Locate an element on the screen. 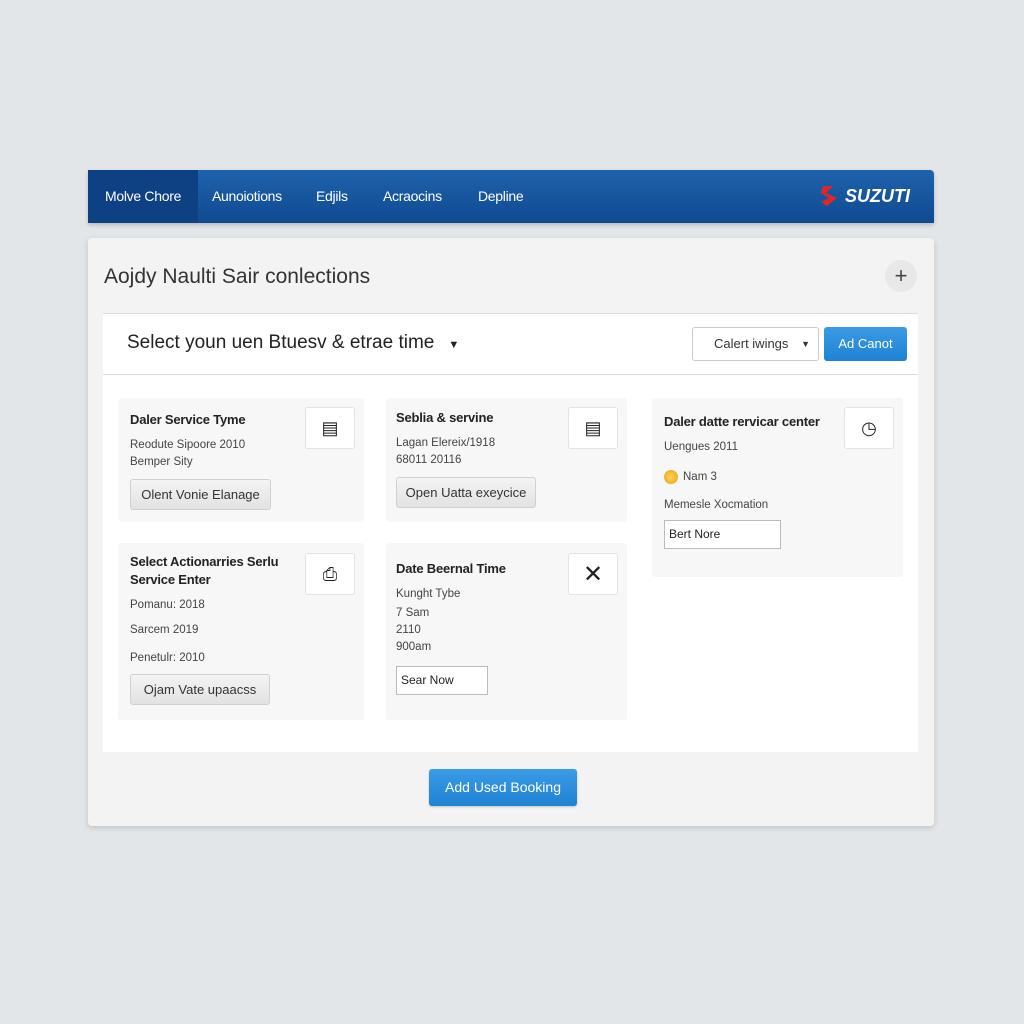 This screenshot has height=1024, width=1024. brand-name: SUZUTI is located at coordinates (877, 195).